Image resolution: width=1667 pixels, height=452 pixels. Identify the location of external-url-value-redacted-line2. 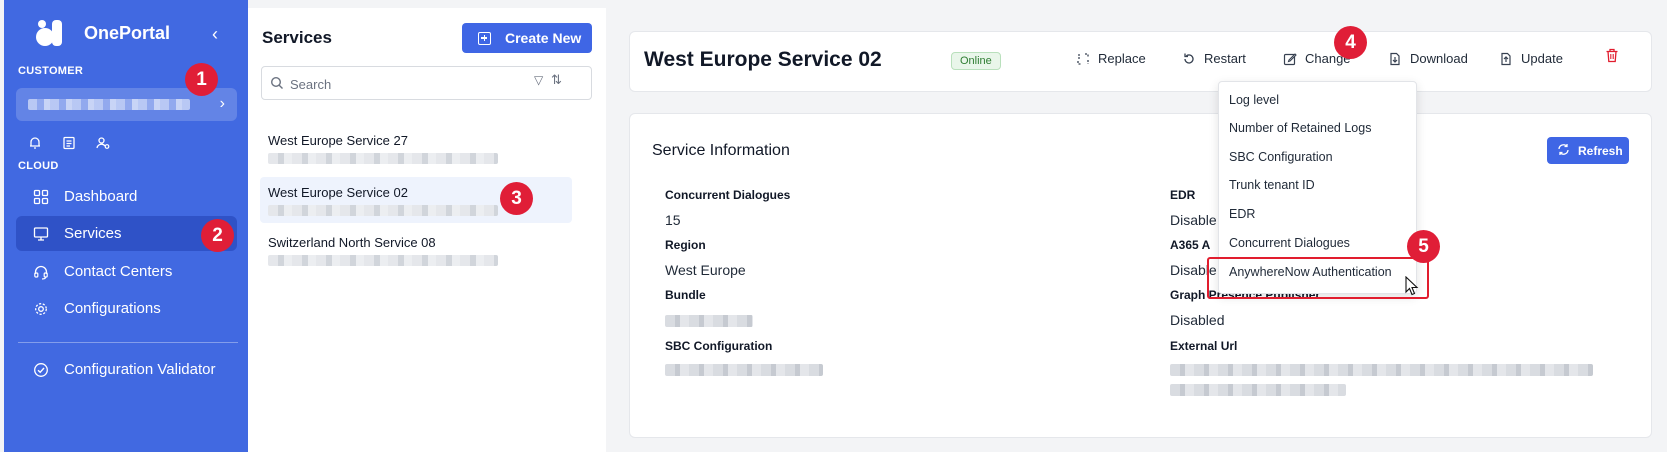
(1258, 390).